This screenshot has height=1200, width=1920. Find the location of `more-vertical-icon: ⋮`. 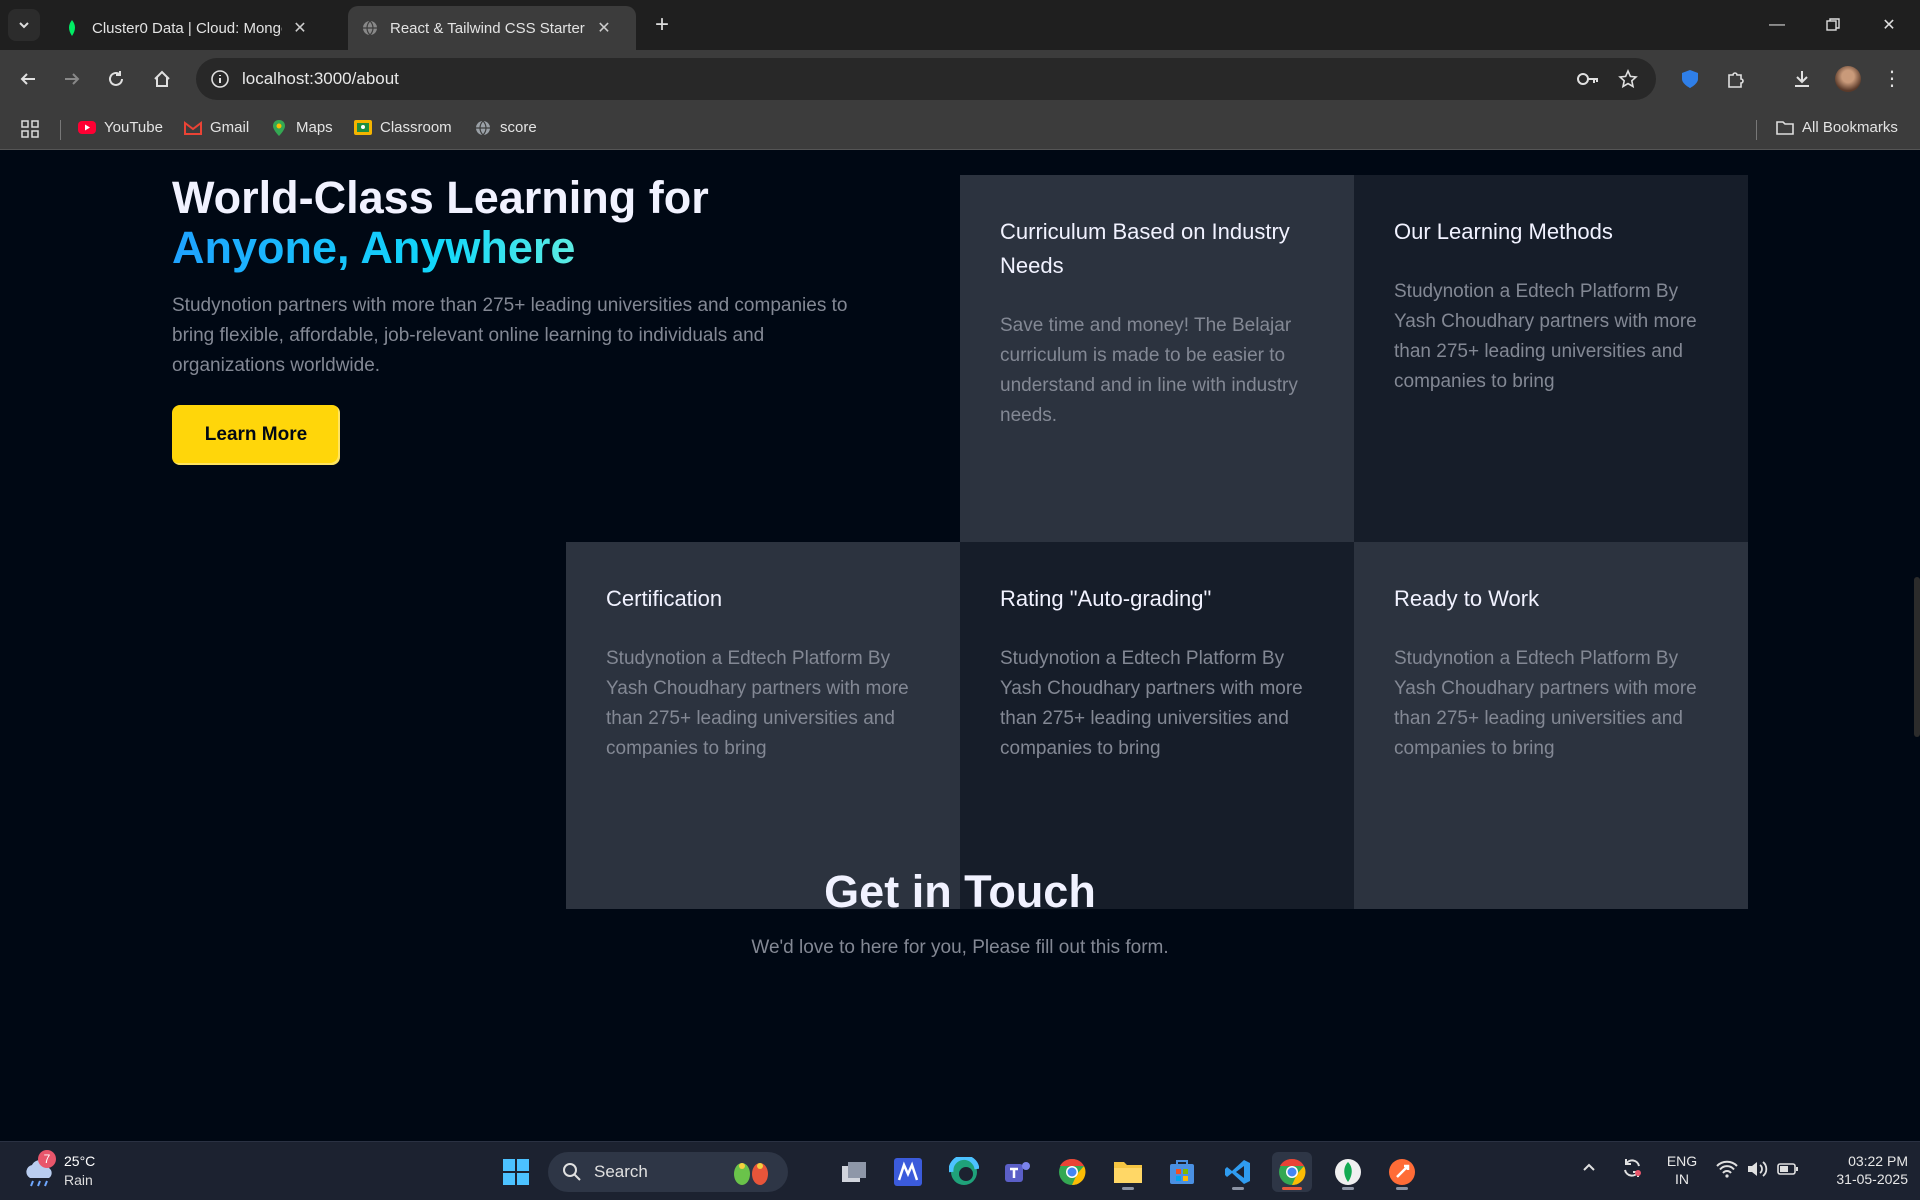

more-vertical-icon: ⋮ is located at coordinates (1892, 79).